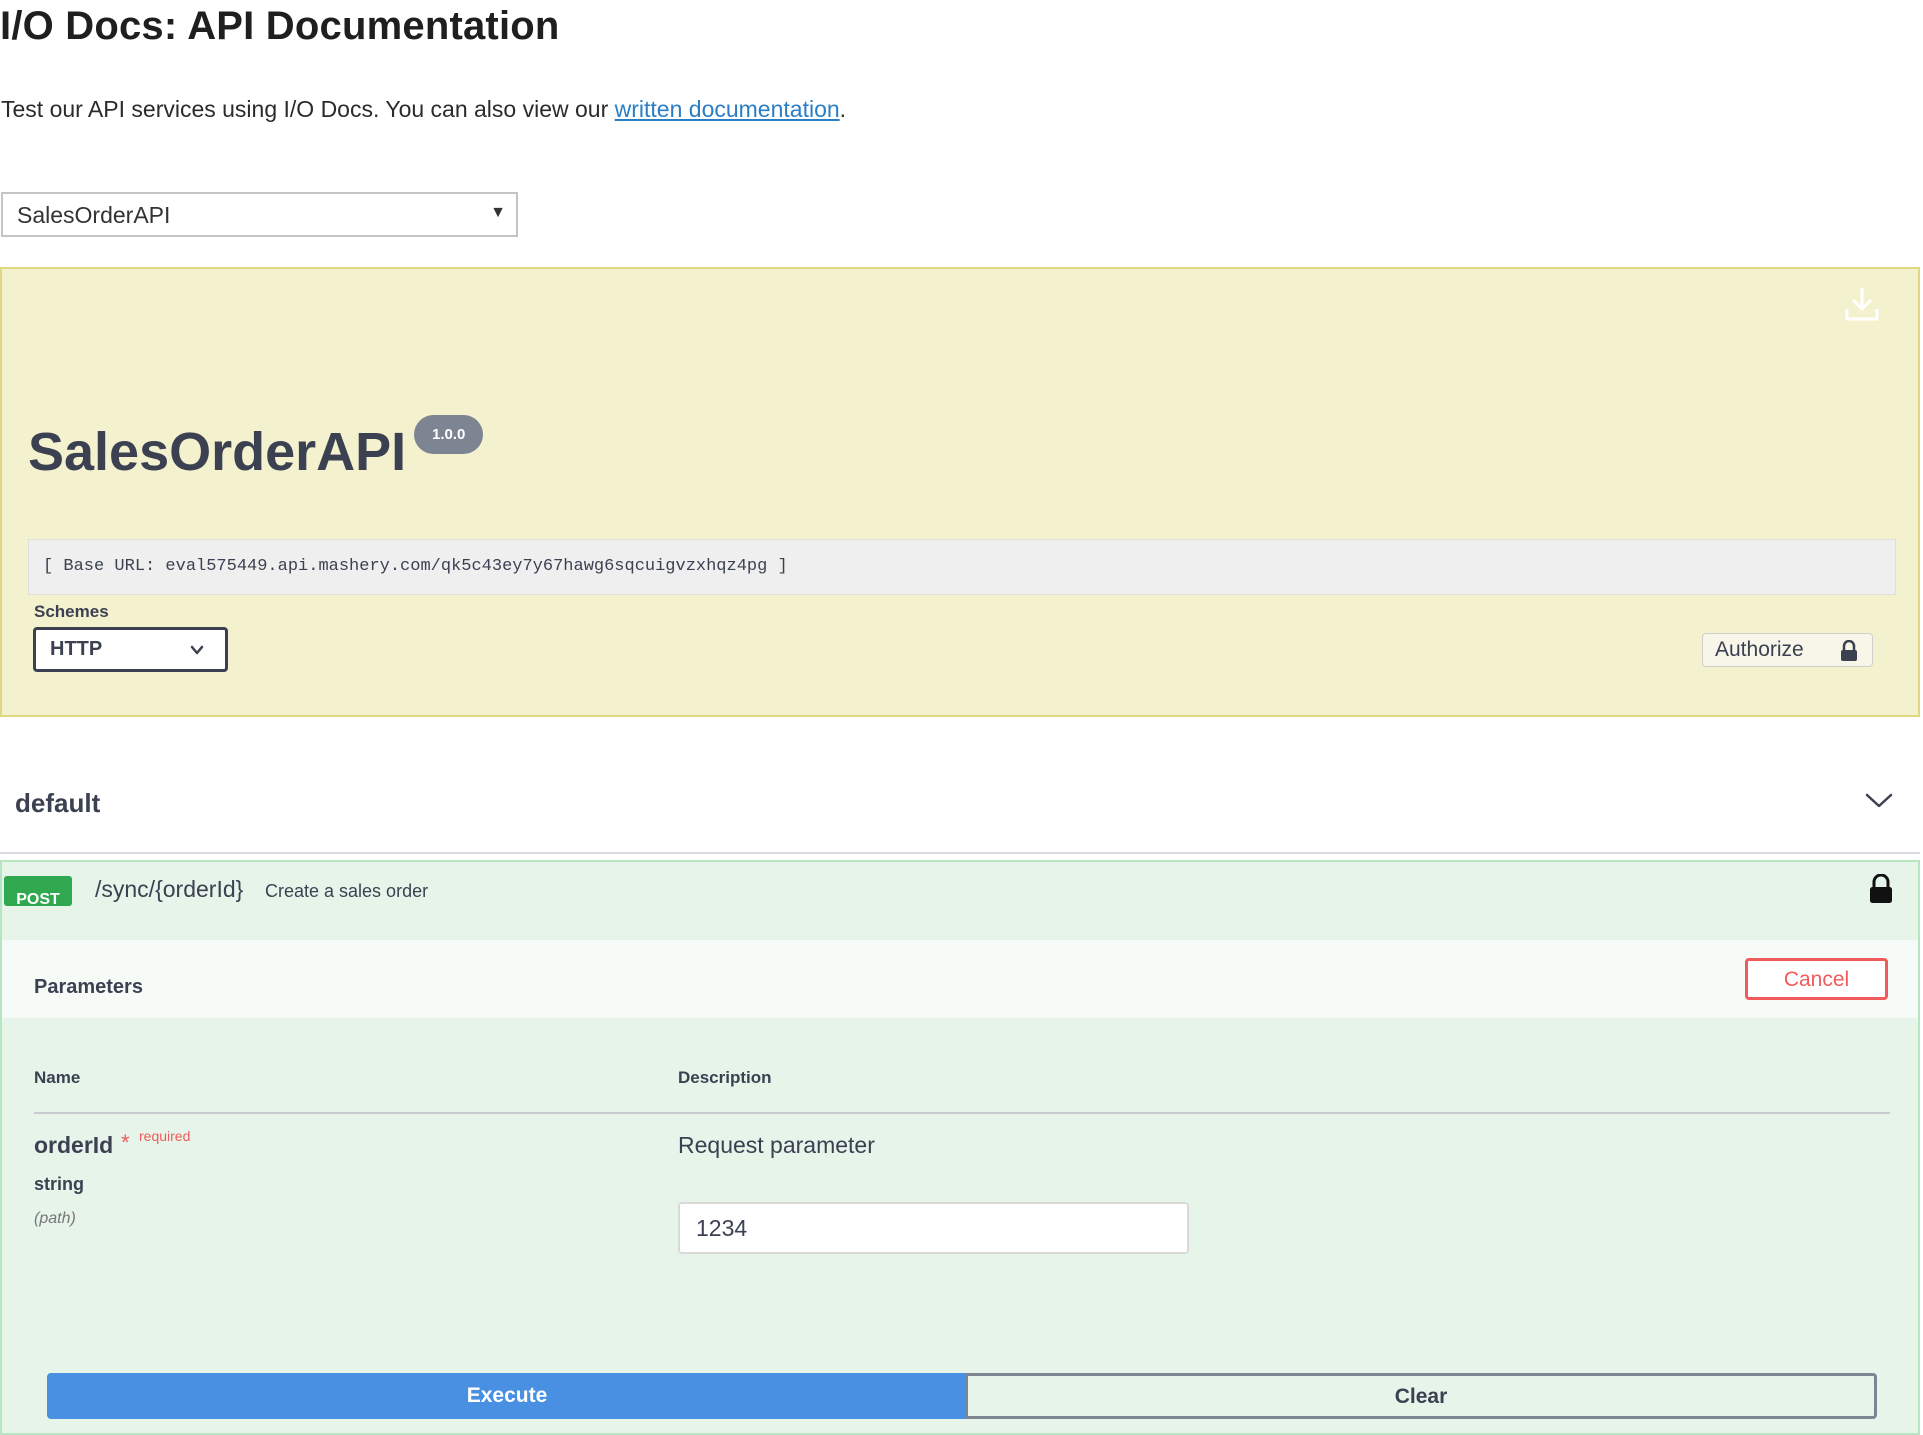 The height and width of the screenshot is (1435, 1923). What do you see at coordinates (74, 1145) in the screenshot?
I see `param-name: orderId` at bounding box center [74, 1145].